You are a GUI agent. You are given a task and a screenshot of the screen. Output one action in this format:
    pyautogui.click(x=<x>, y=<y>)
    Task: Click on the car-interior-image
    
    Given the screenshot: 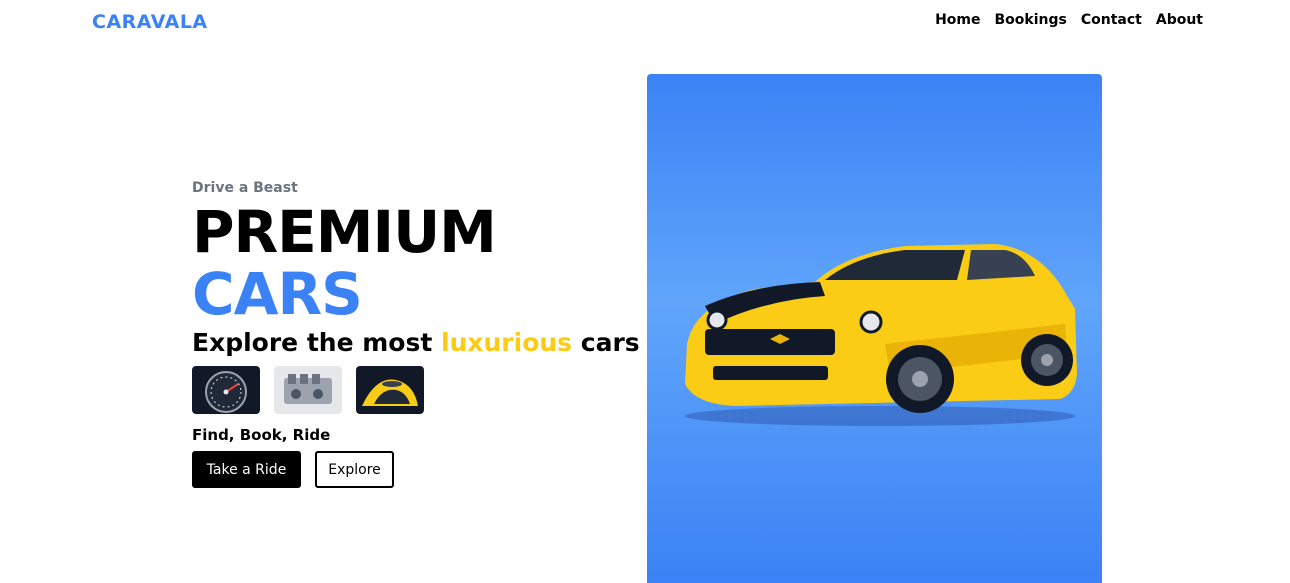 What is the action you would take?
    pyautogui.click(x=390, y=390)
    